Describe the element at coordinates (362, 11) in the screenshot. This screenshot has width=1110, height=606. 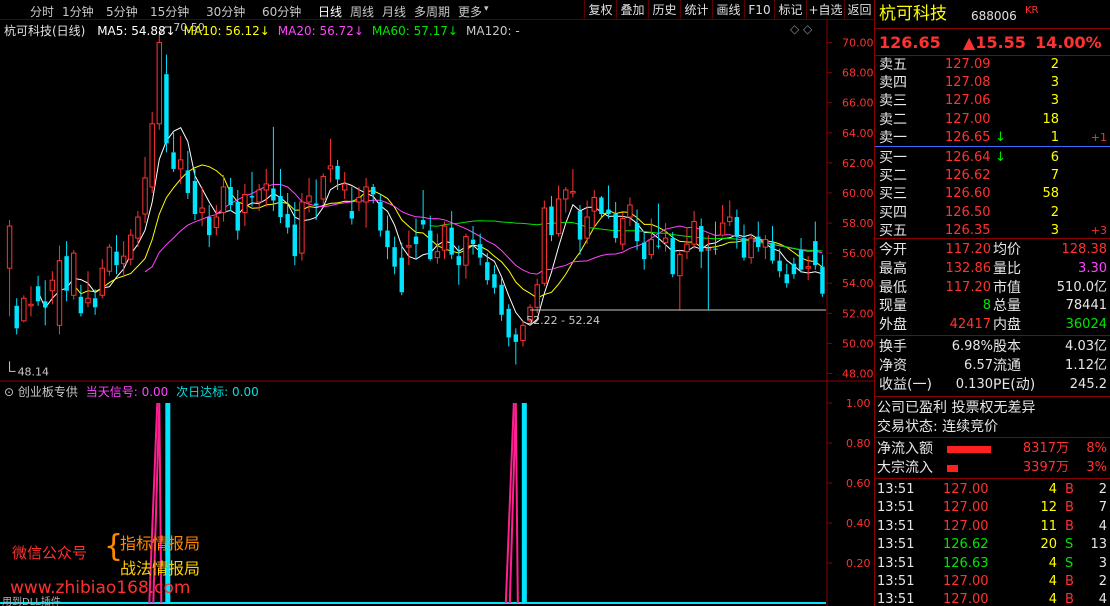
I see `period-tab-7: 周线` at that location.